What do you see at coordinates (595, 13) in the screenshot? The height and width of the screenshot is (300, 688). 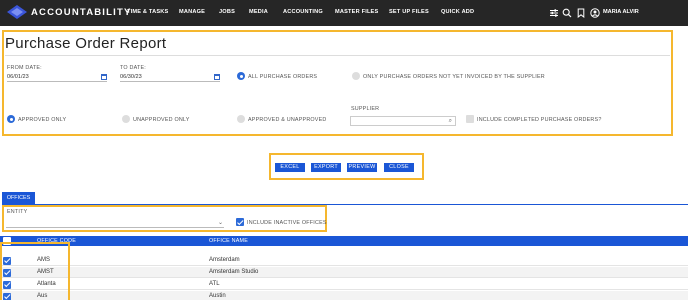 I see `user-circle-icon` at bounding box center [595, 13].